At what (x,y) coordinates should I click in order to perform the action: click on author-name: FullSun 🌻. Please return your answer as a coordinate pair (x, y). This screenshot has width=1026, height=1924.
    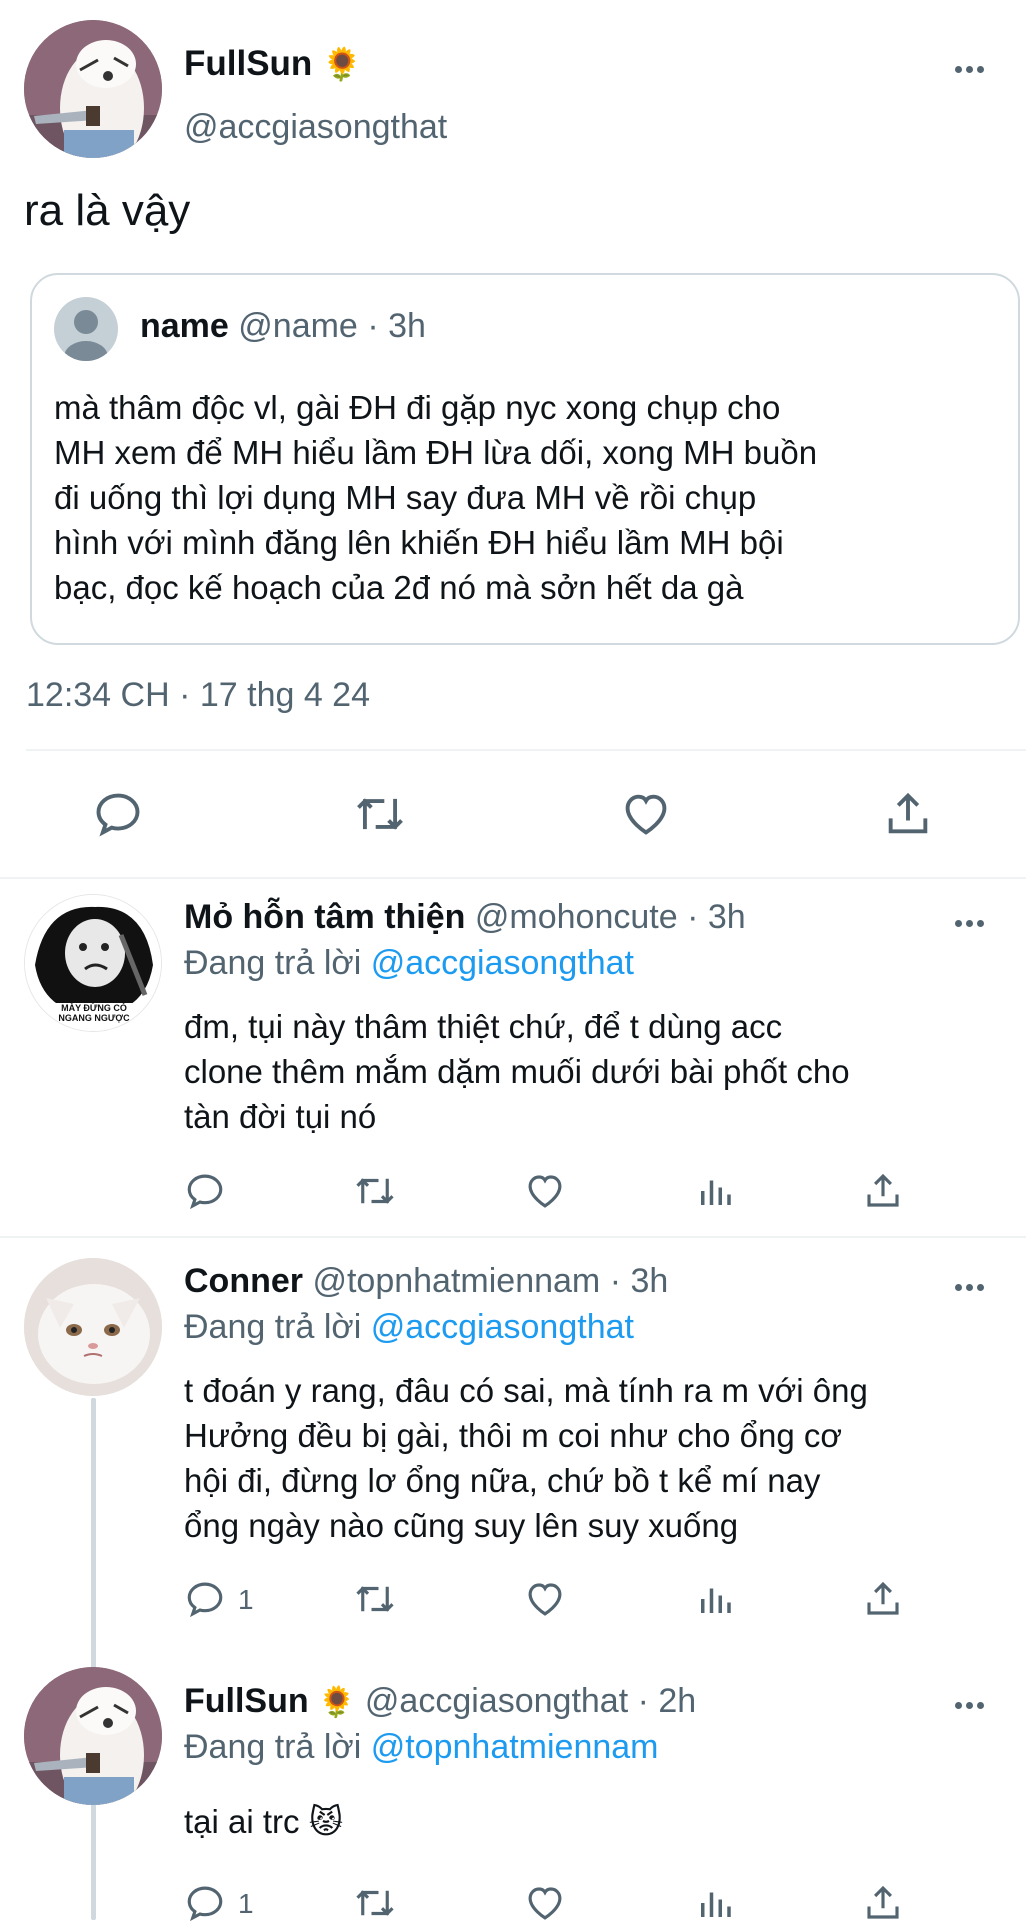
    Looking at the image, I should click on (273, 64).